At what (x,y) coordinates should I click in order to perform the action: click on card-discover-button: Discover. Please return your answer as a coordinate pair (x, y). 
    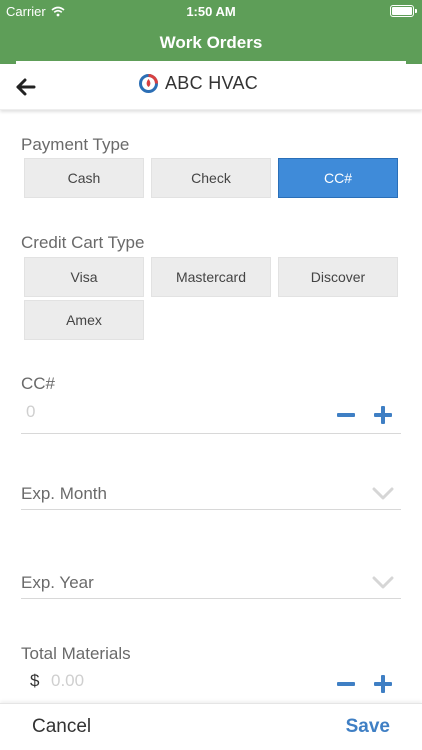
    Looking at the image, I should click on (338, 277).